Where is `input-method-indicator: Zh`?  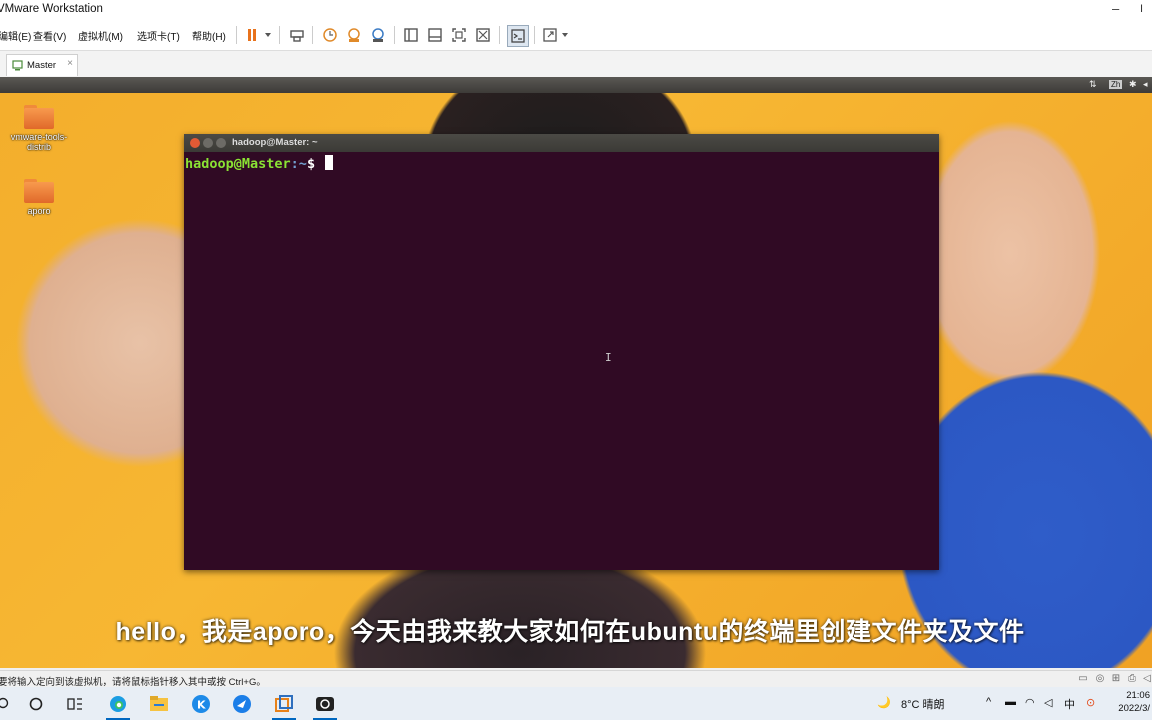 input-method-indicator: Zh is located at coordinates (1116, 84).